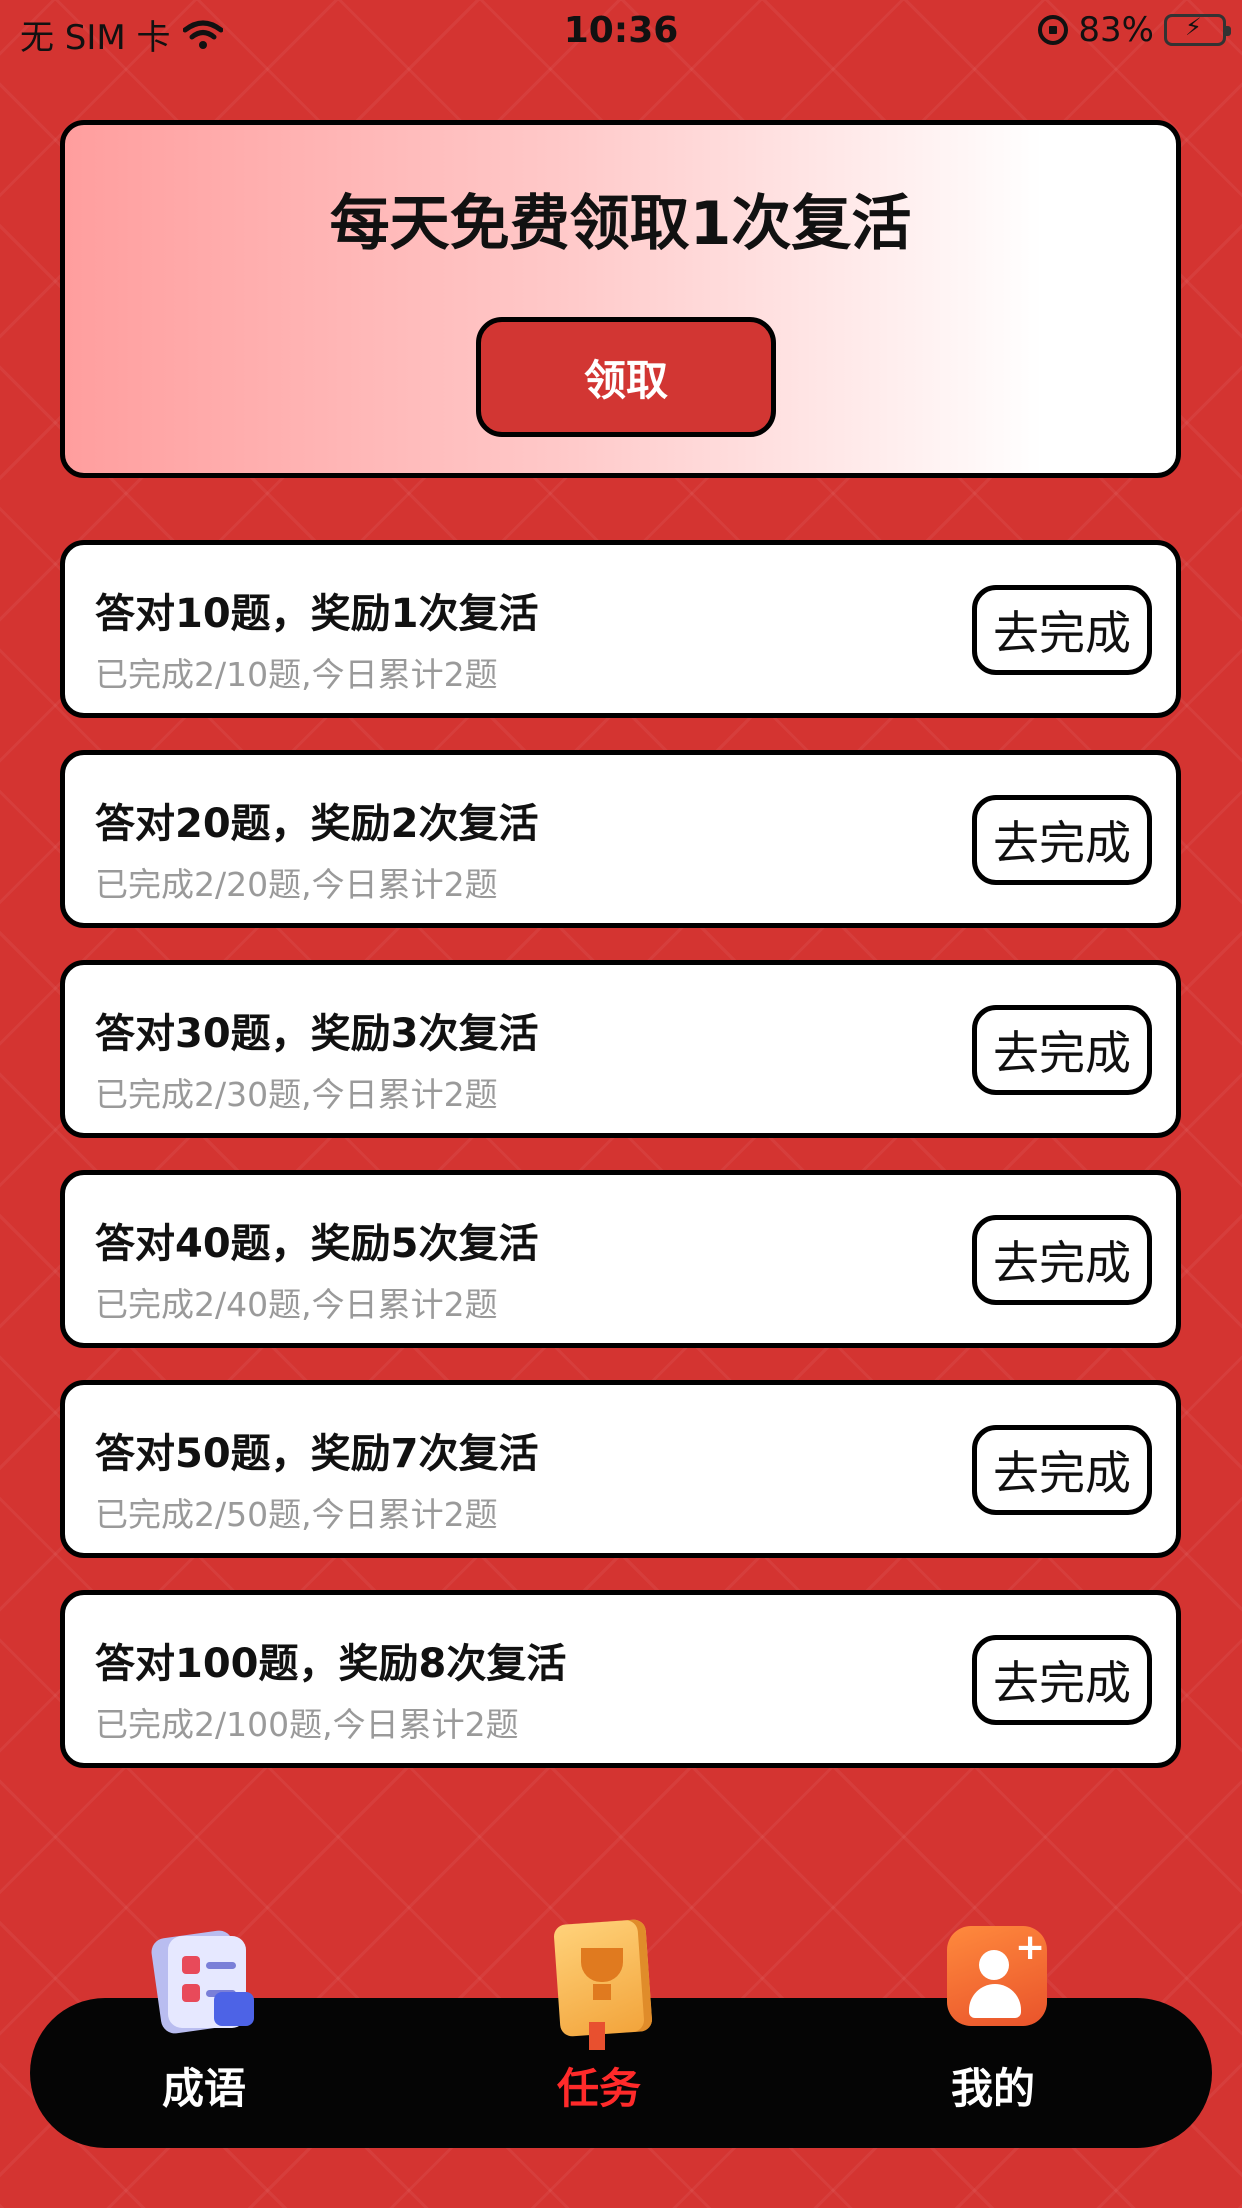 The image size is (1242, 2208). Describe the element at coordinates (599, 1984) in the screenshot. I see `task-icon` at that location.